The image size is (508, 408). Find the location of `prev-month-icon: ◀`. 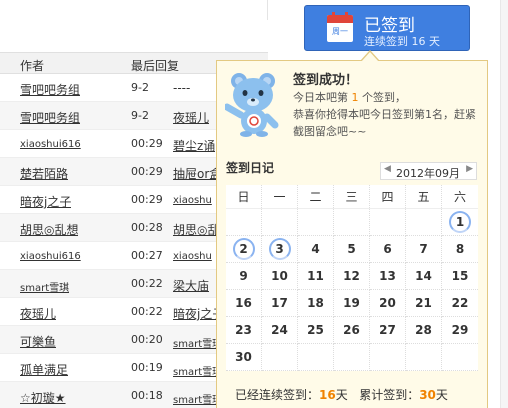

prev-month-icon: ◀ is located at coordinates (387, 169).